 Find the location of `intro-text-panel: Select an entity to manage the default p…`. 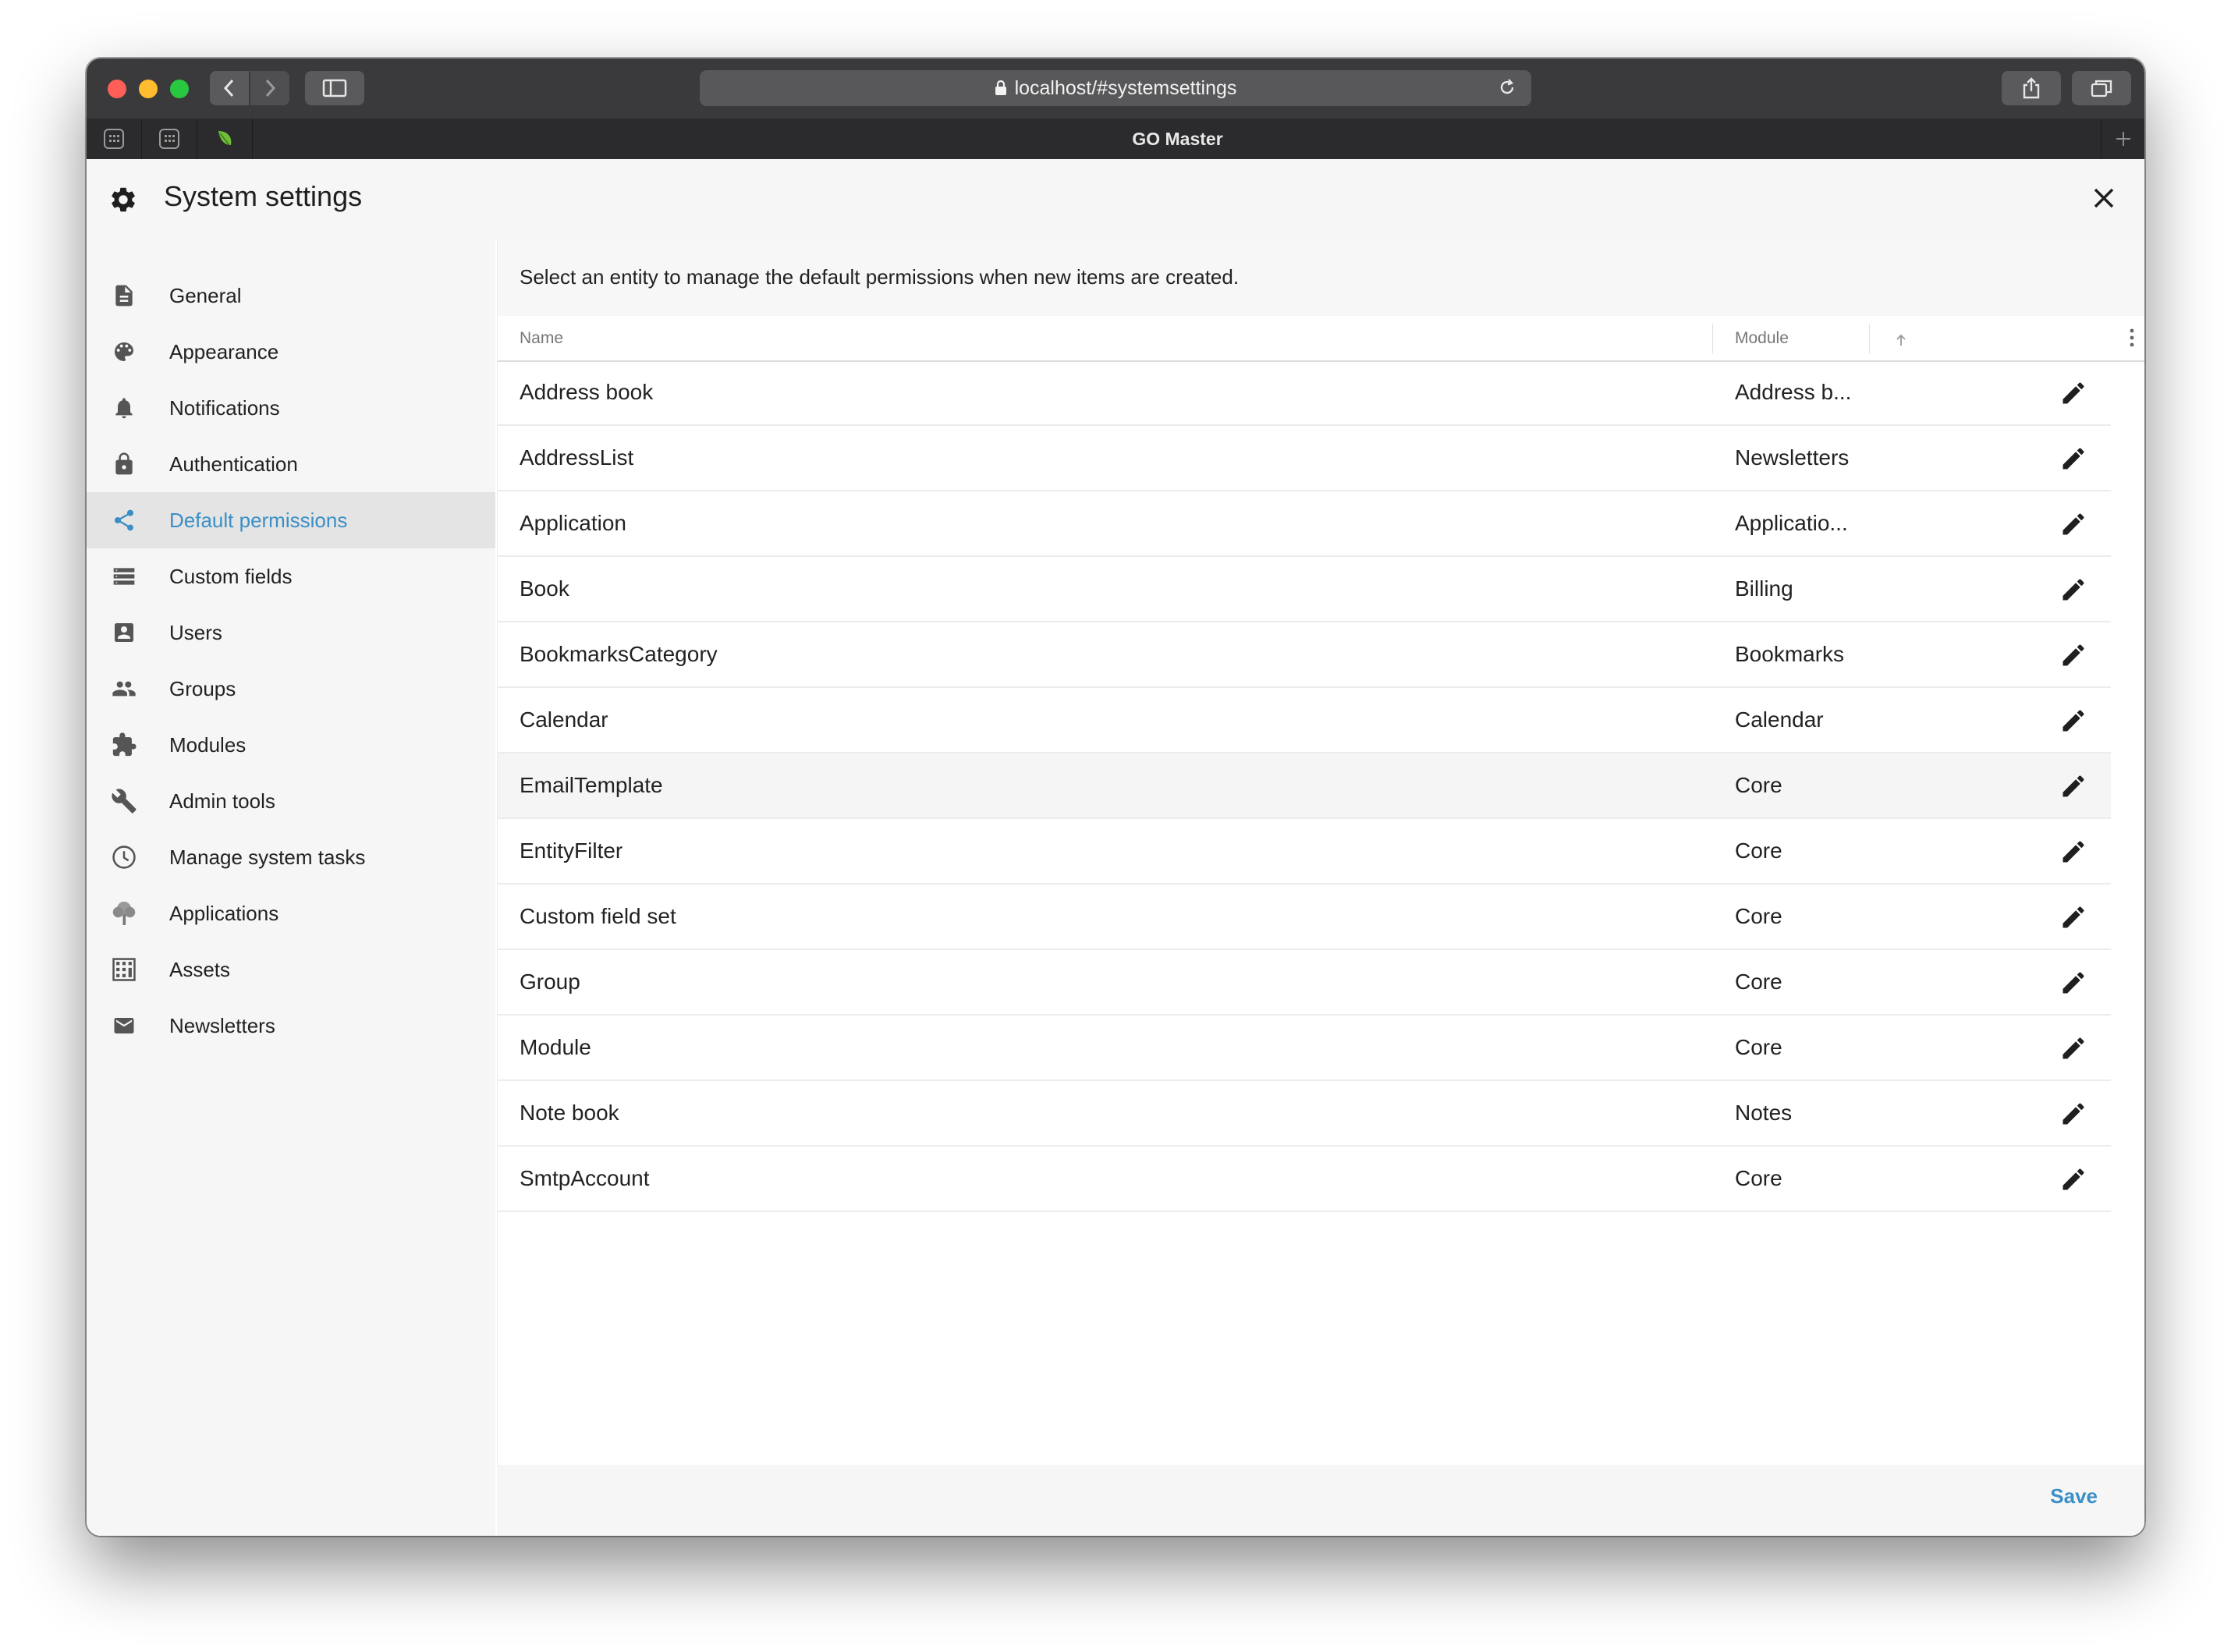

intro-text-panel: Select an entity to manage the default p… is located at coordinates (1321, 278).